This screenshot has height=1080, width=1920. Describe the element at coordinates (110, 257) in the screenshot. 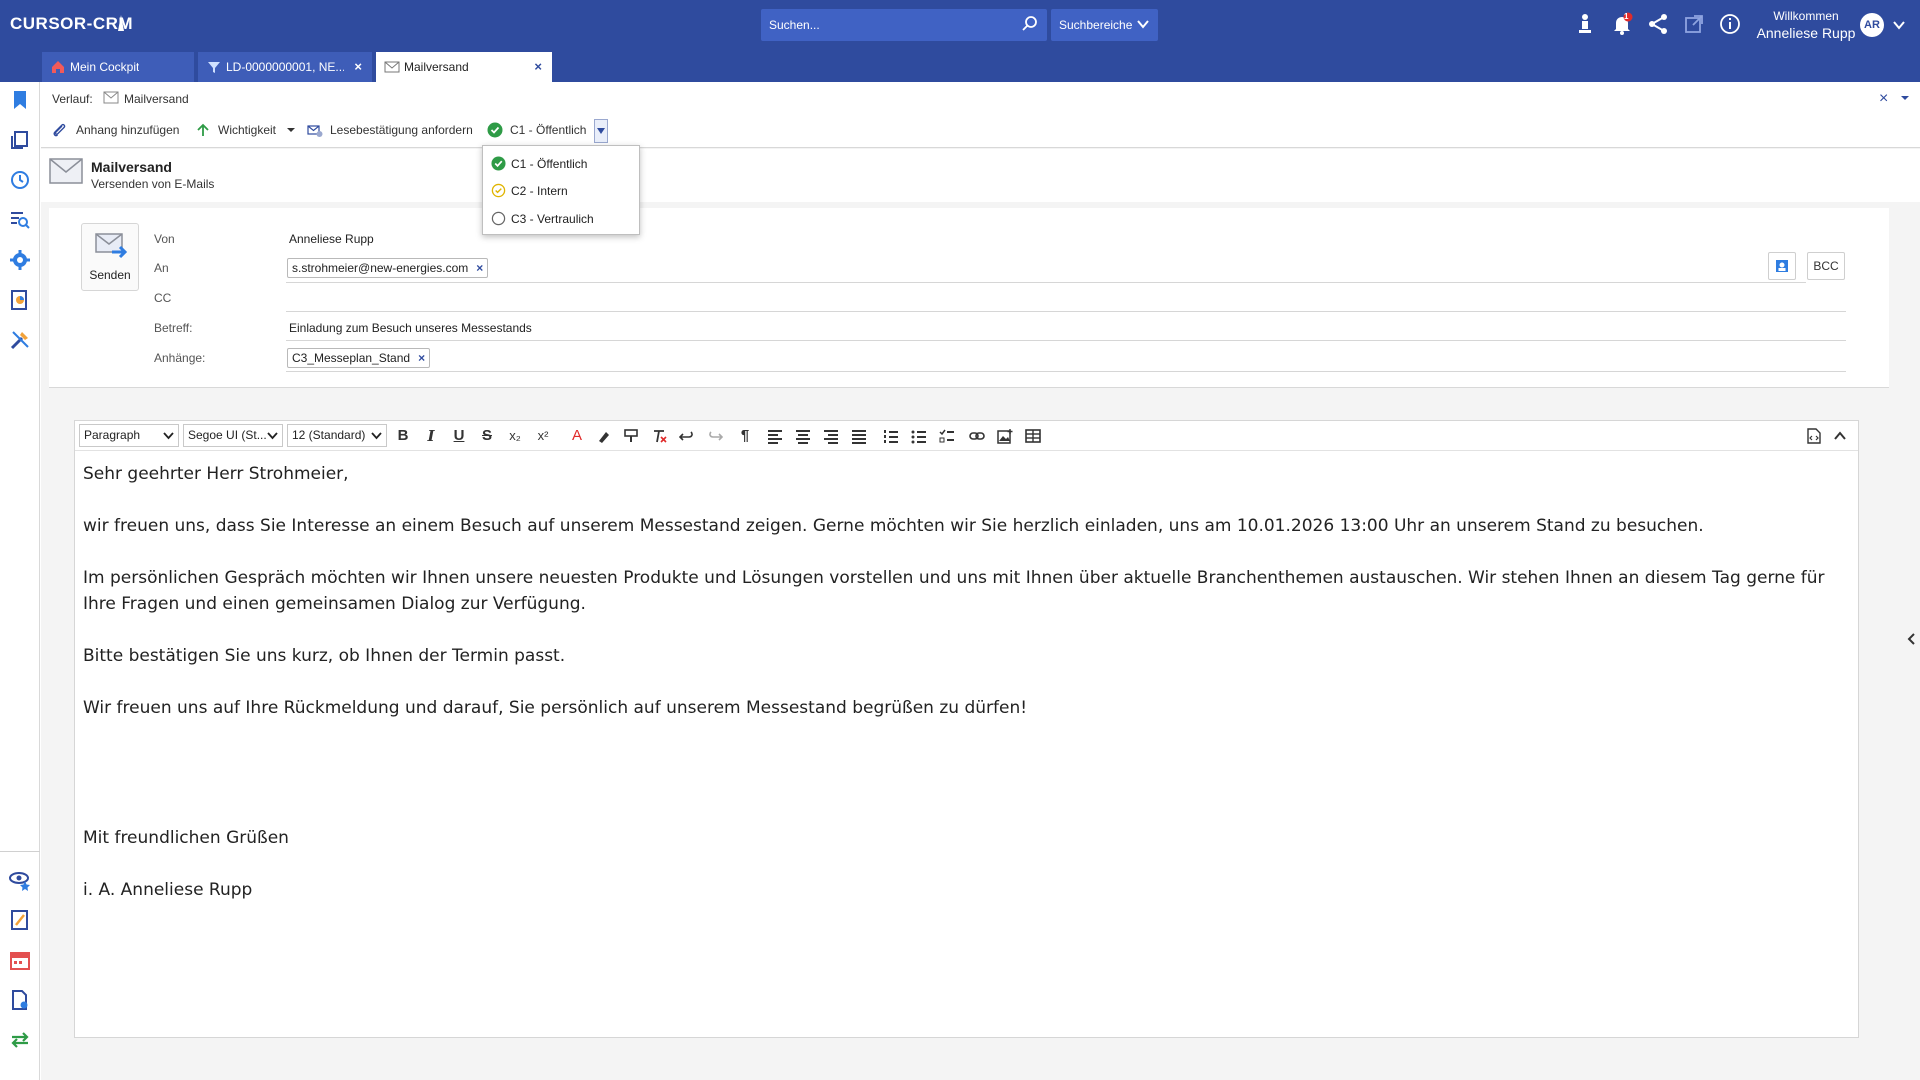

I see `send-button: Senden` at that location.